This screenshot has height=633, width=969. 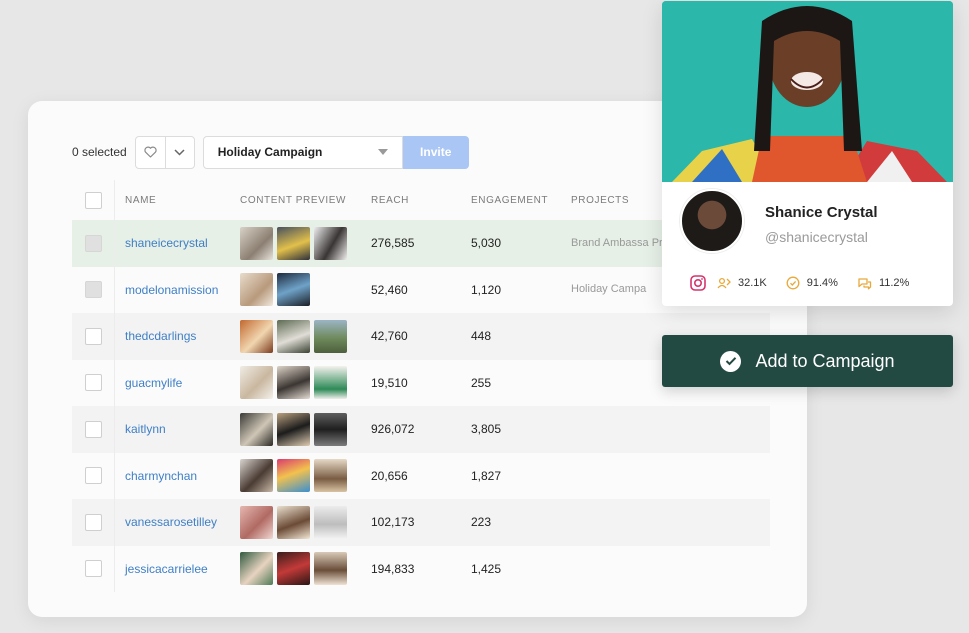 I want to click on column-header-preview: CONTENT PREVIEW, so click(x=293, y=200).